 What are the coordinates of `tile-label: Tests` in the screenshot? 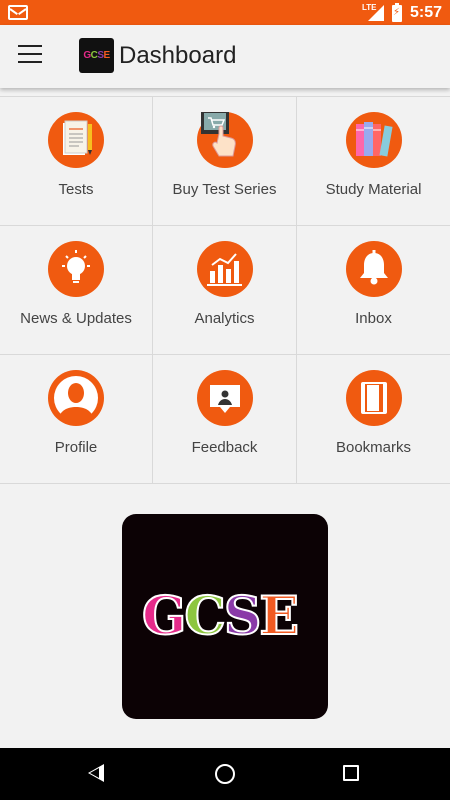 It's located at (76, 189).